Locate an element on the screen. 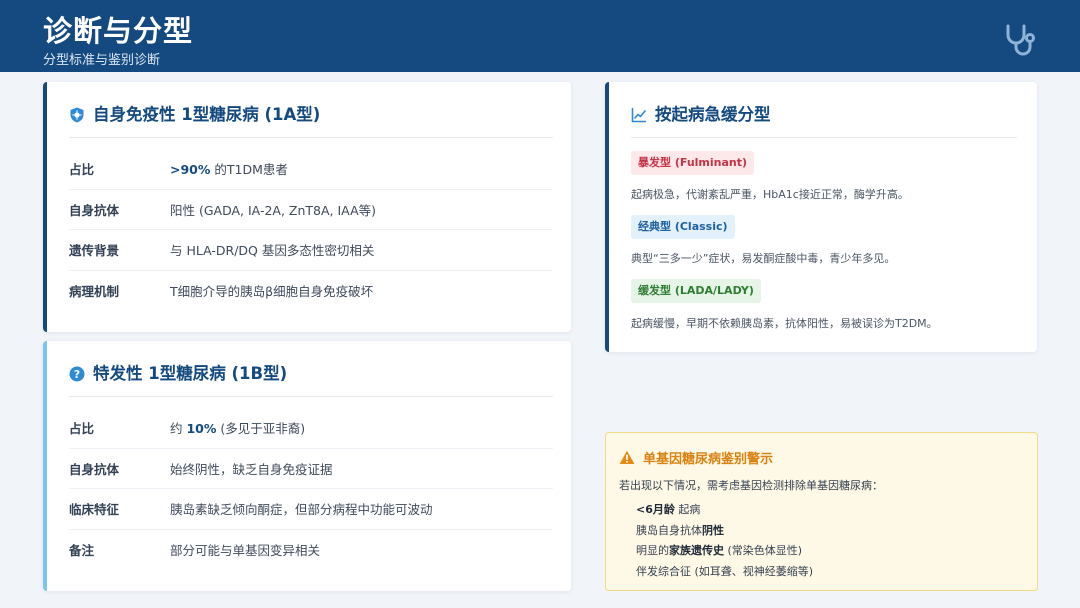 This screenshot has width=1080, height=608. stethoscope-icon is located at coordinates (1020, 40).